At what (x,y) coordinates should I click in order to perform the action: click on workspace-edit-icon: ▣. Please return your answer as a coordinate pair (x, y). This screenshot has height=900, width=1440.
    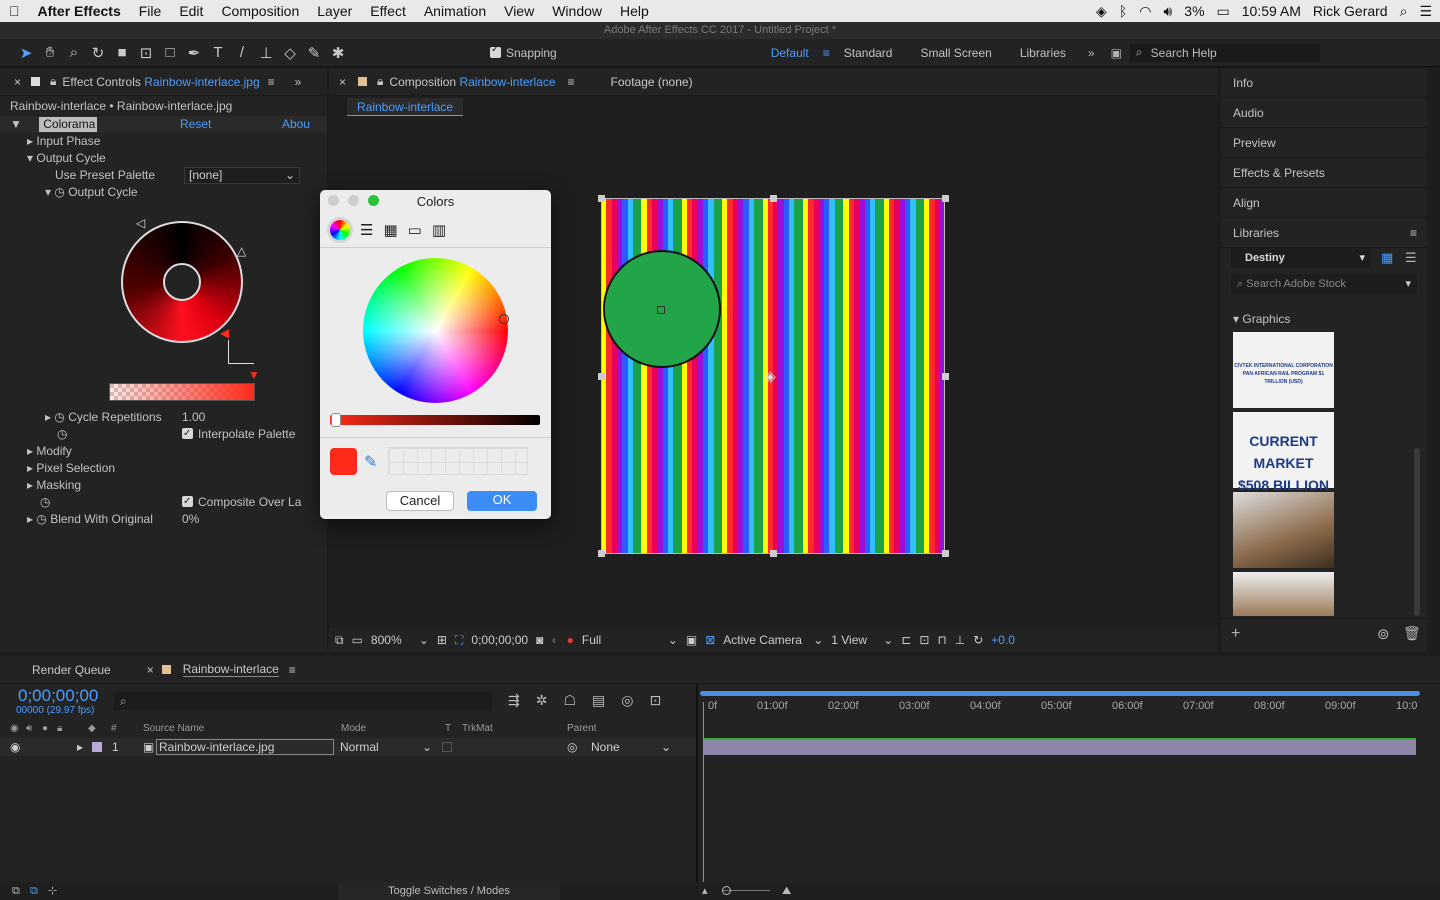
    Looking at the image, I should click on (1116, 53).